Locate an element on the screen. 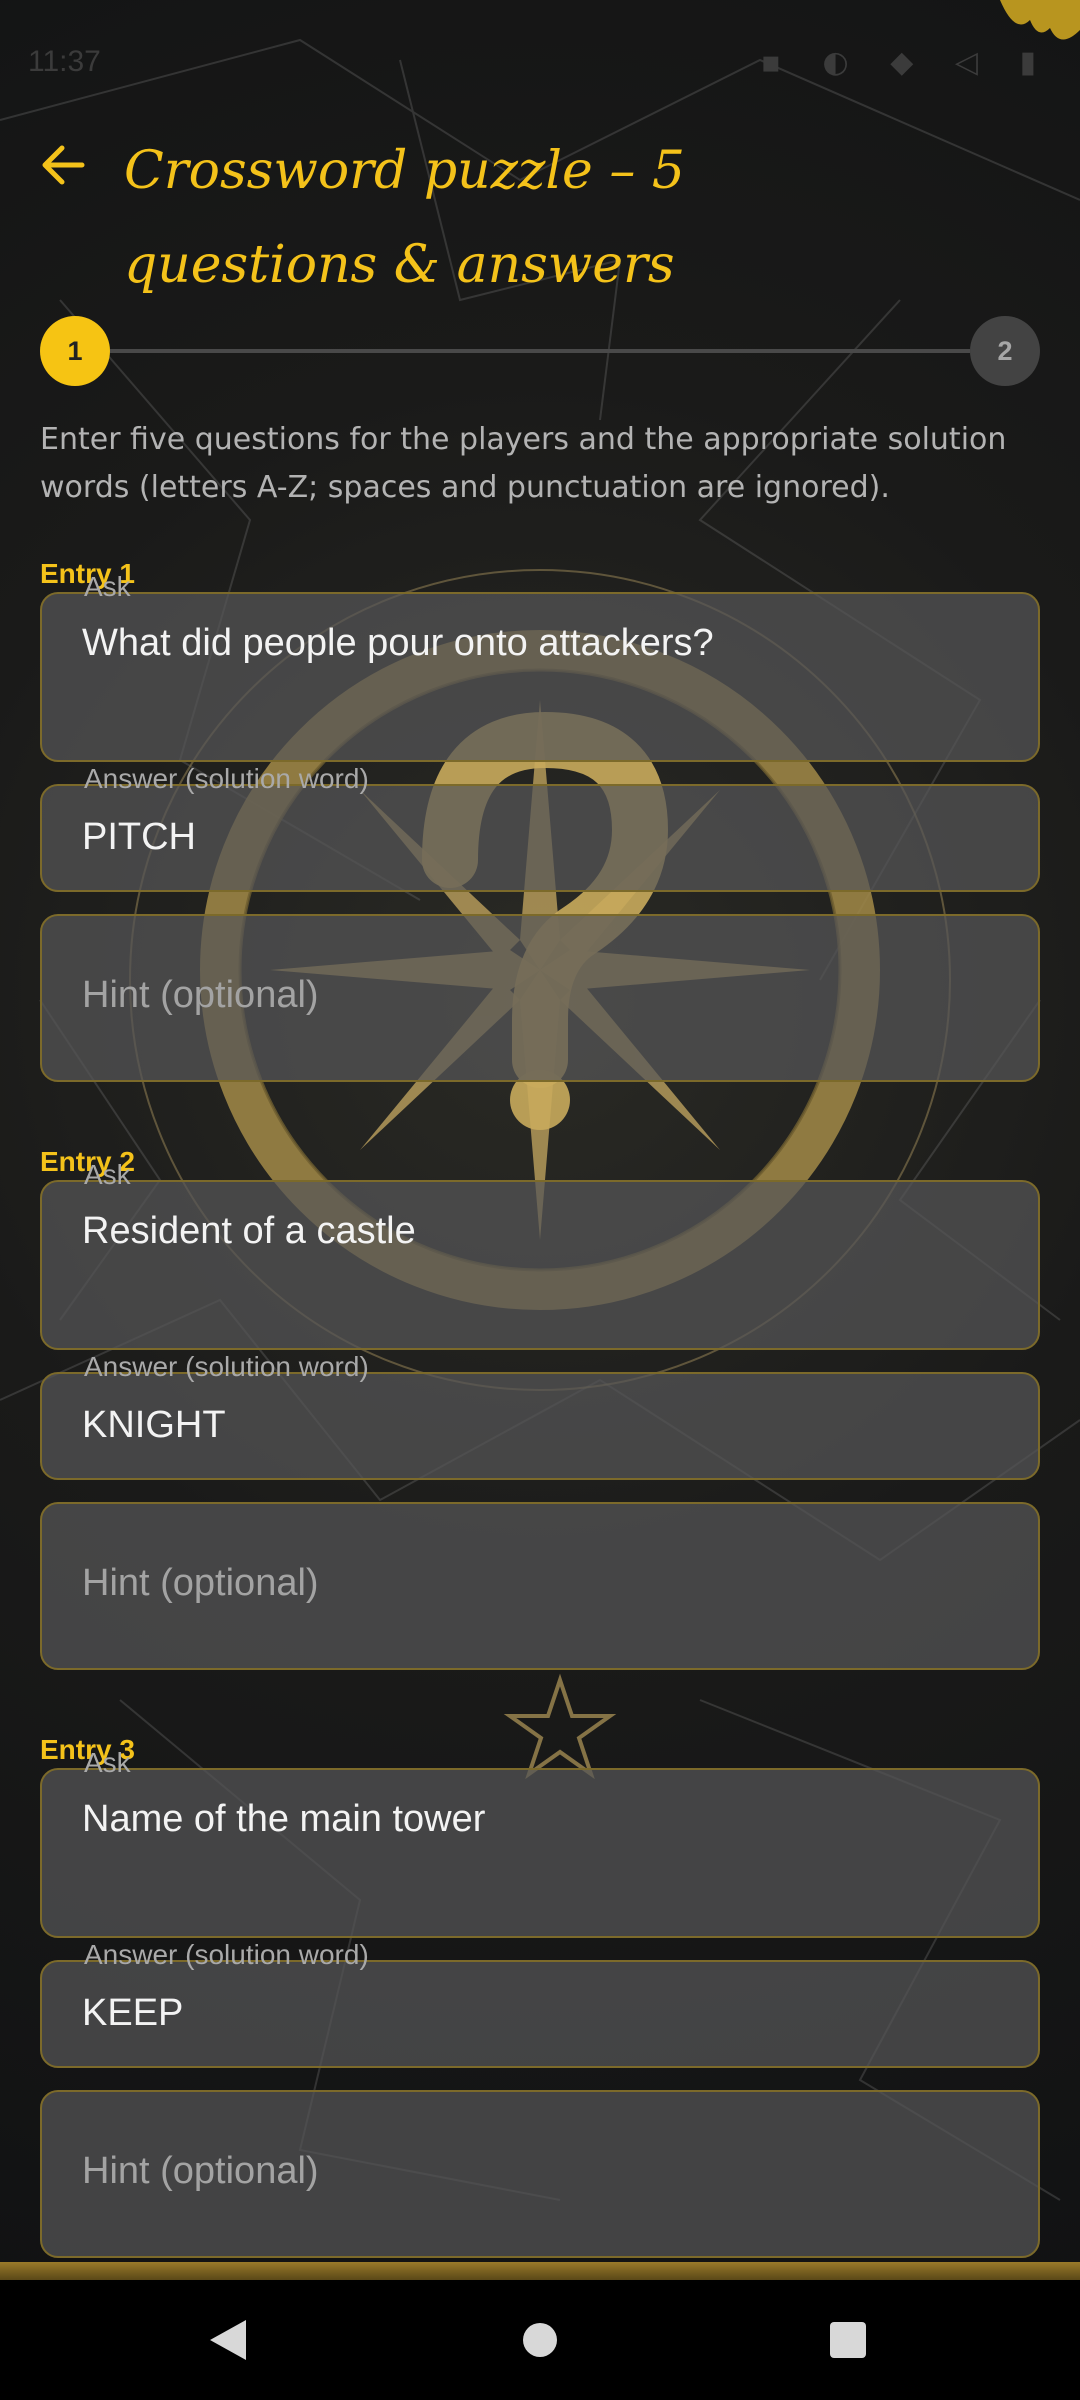 Image resolution: width=1080 pixels, height=2400 pixels. answer-value: KEEP is located at coordinates (133, 2013).